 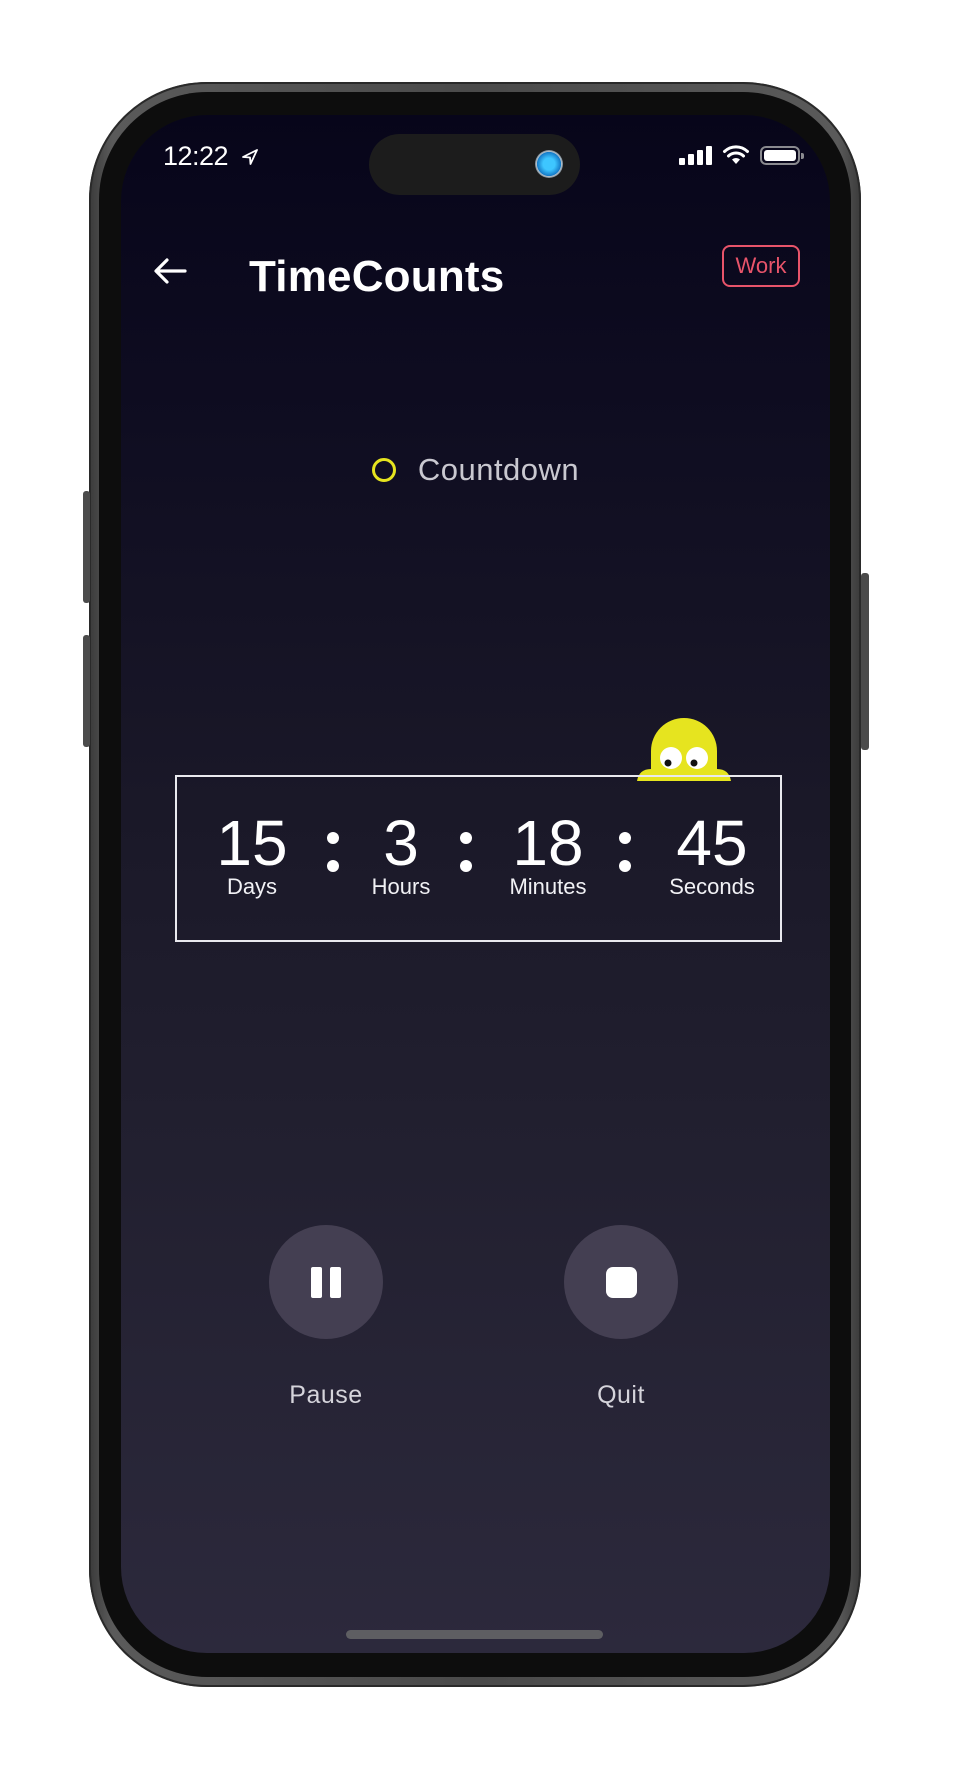 What do you see at coordinates (695, 155) in the screenshot?
I see `cellular-signal-icon` at bounding box center [695, 155].